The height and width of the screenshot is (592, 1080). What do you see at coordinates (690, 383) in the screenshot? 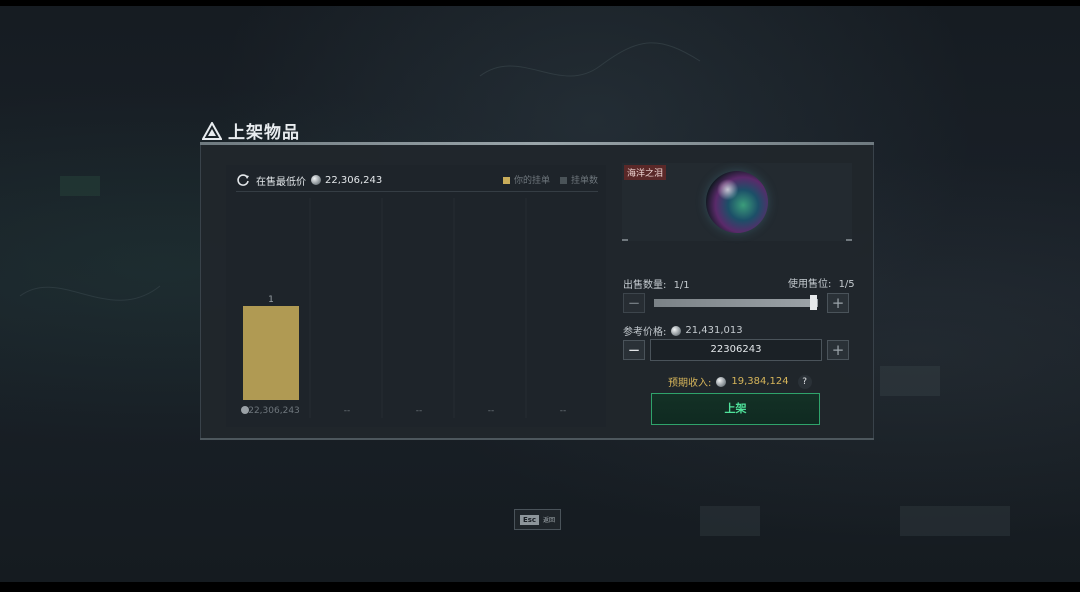
I see `income-label: 预期收入:` at bounding box center [690, 383].